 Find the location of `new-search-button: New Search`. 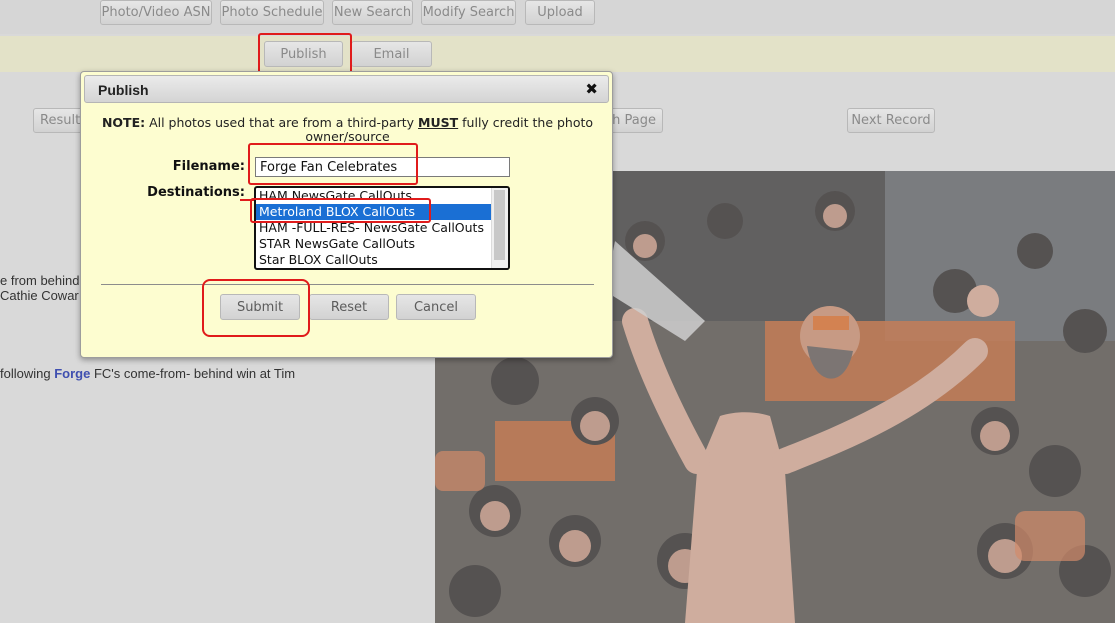

new-search-button: New Search is located at coordinates (372, 12).